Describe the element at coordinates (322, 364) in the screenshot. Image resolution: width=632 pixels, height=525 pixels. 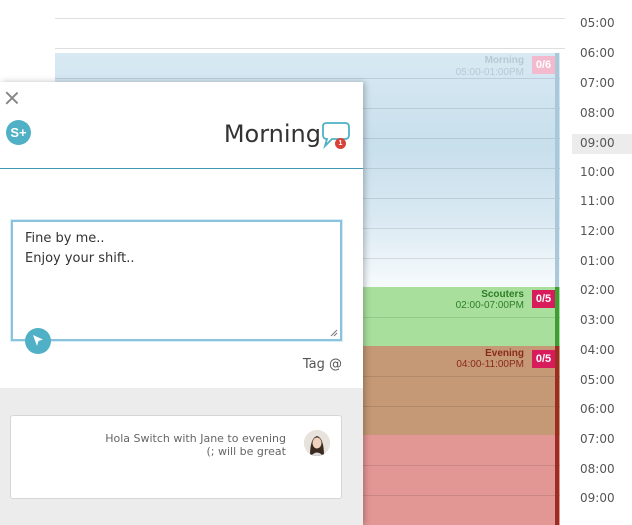
I see `tag-link: Tag @` at that location.